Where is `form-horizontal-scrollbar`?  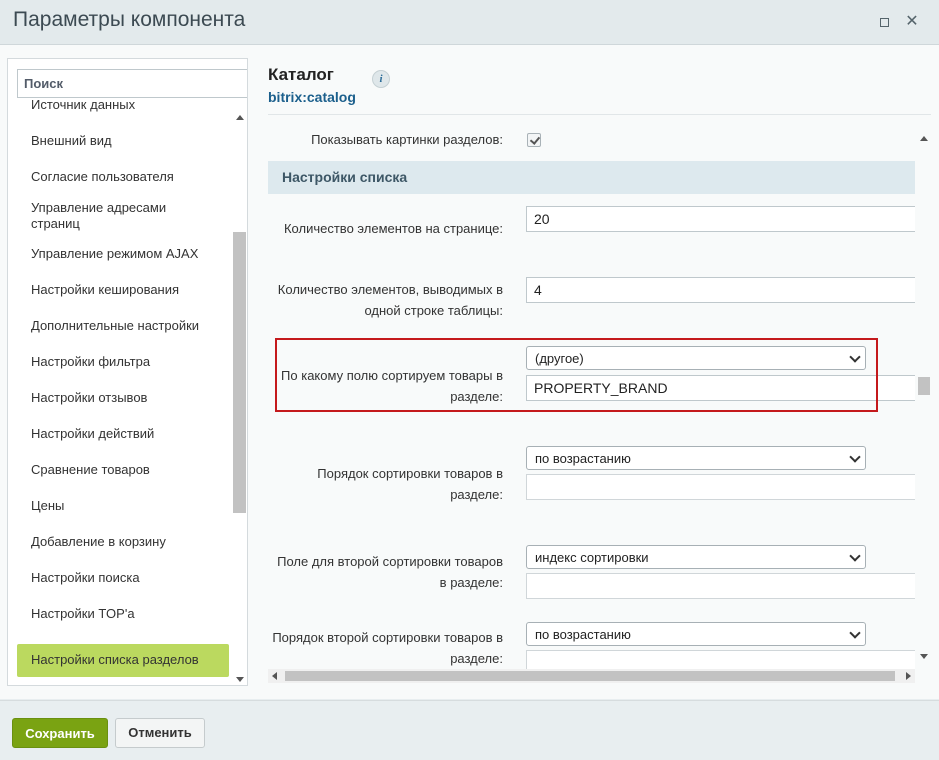
form-horizontal-scrollbar is located at coordinates (591, 676).